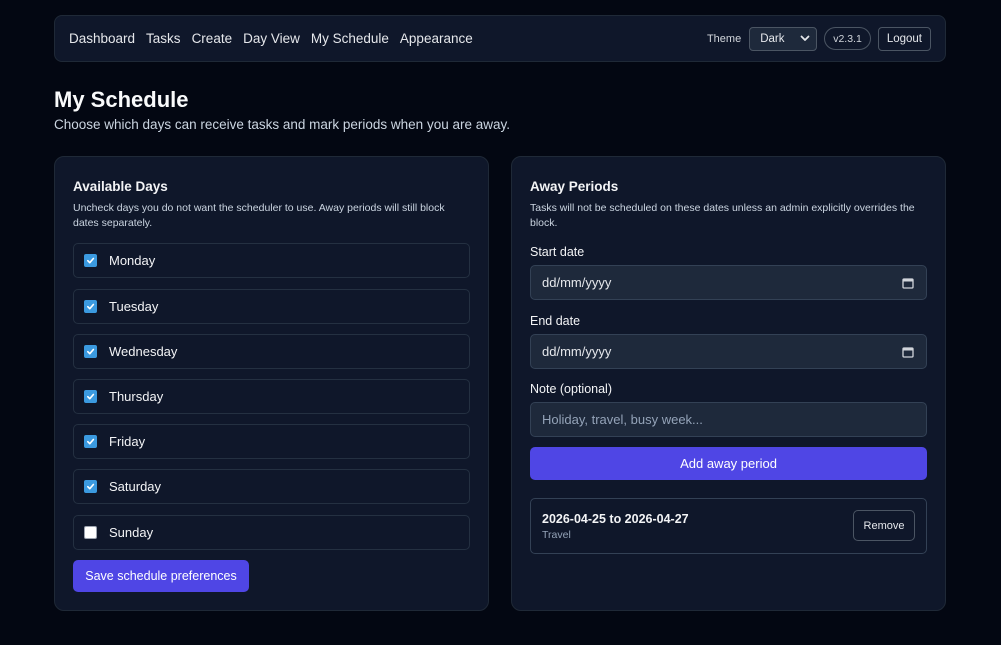 The width and height of the screenshot is (1001, 645). What do you see at coordinates (271, 260) in the screenshot?
I see `day-row-monday: Monday` at bounding box center [271, 260].